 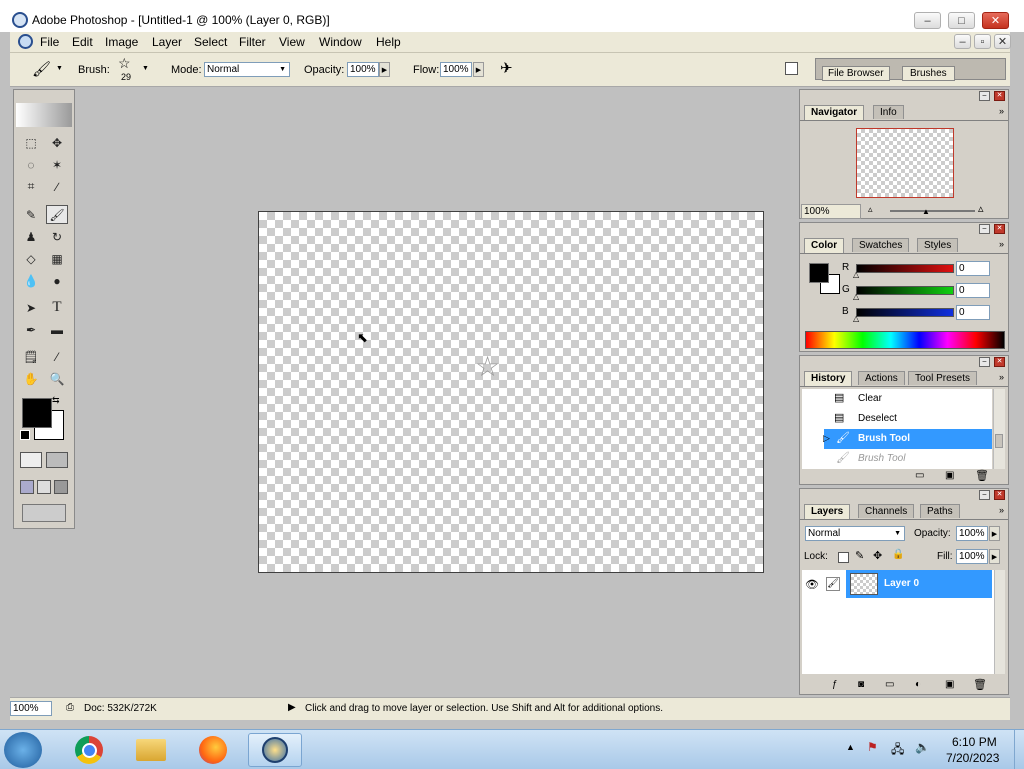 What do you see at coordinates (859, 555) in the screenshot?
I see `lock-pixels-icon: ✎` at bounding box center [859, 555].